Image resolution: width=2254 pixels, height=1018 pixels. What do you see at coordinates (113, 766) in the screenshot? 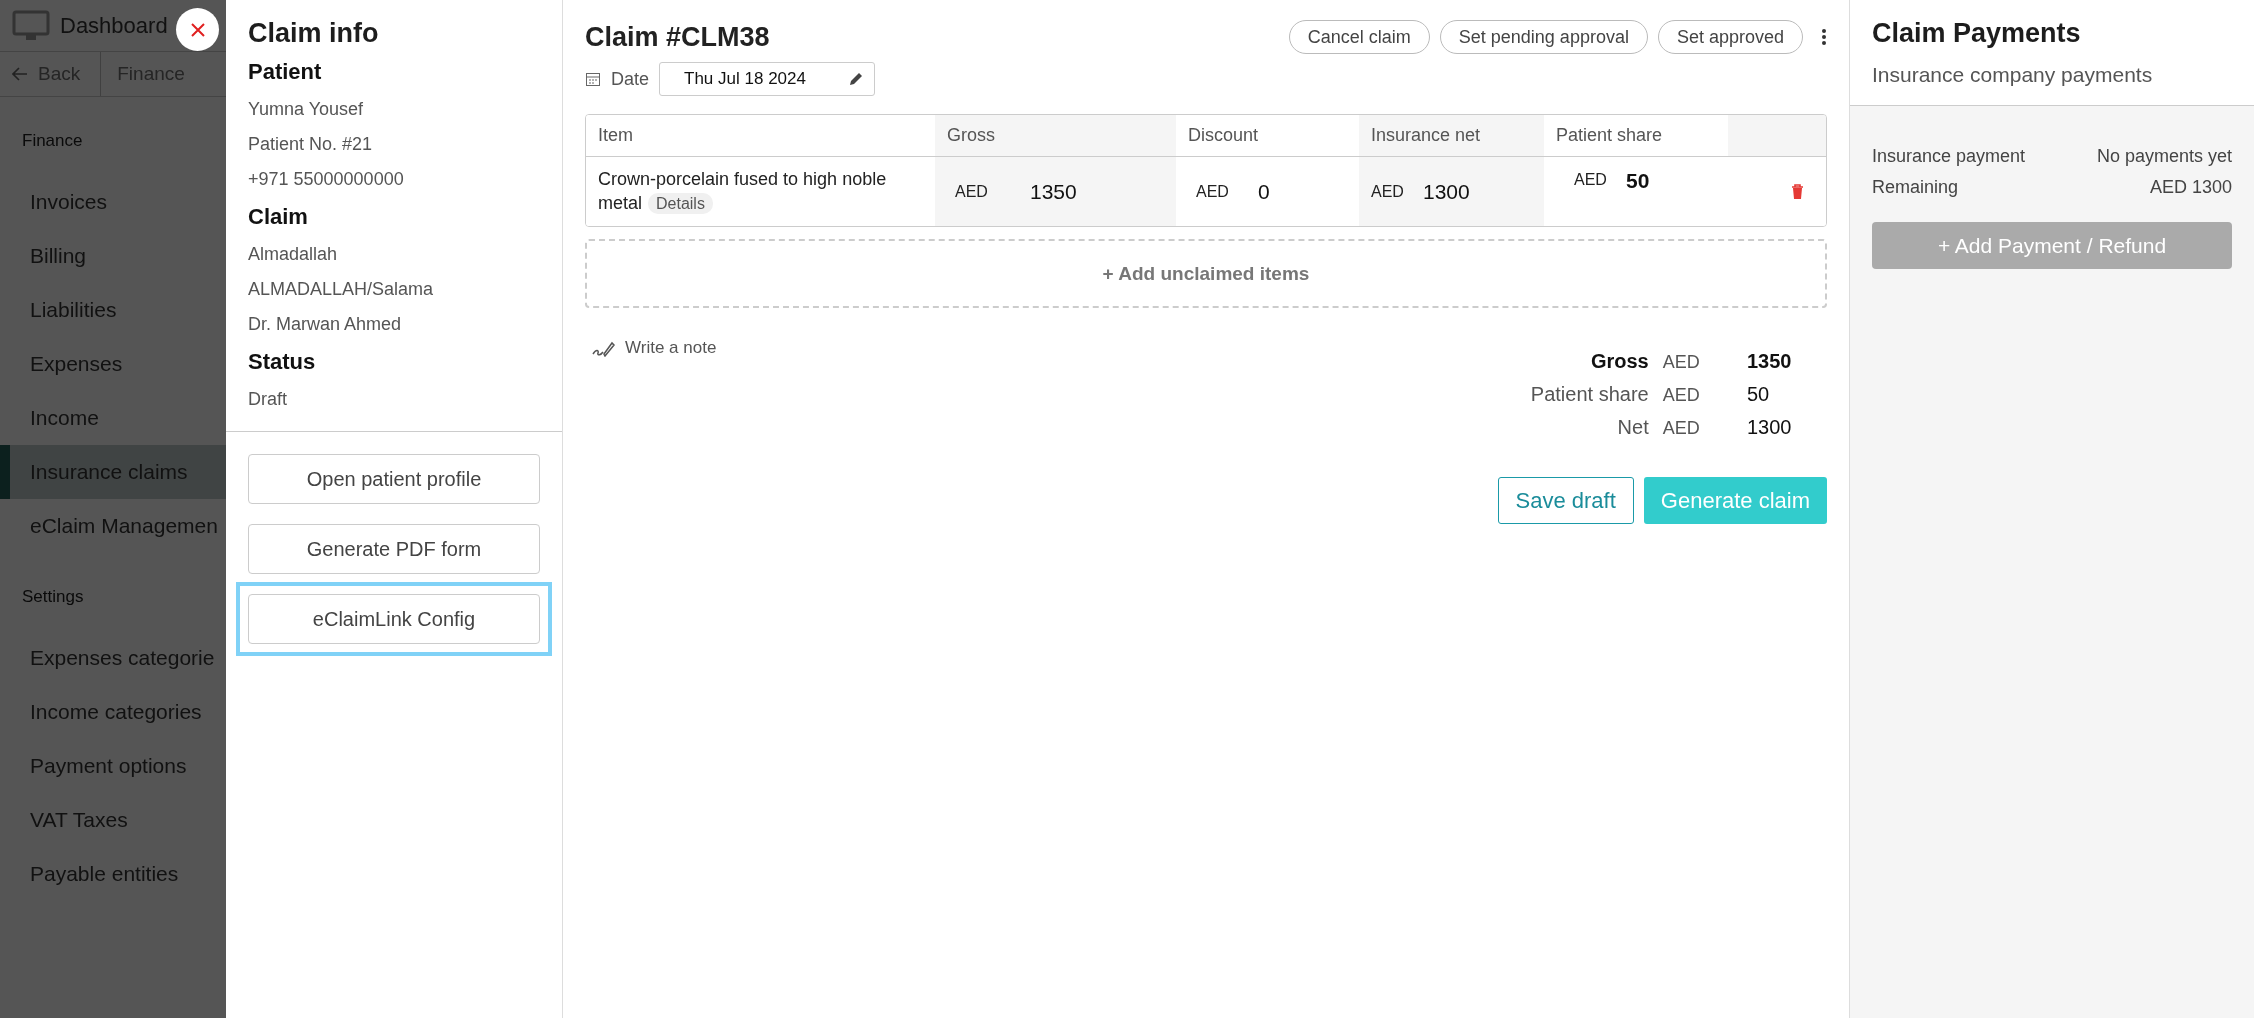
I see `nav-item: Payment options` at bounding box center [113, 766].